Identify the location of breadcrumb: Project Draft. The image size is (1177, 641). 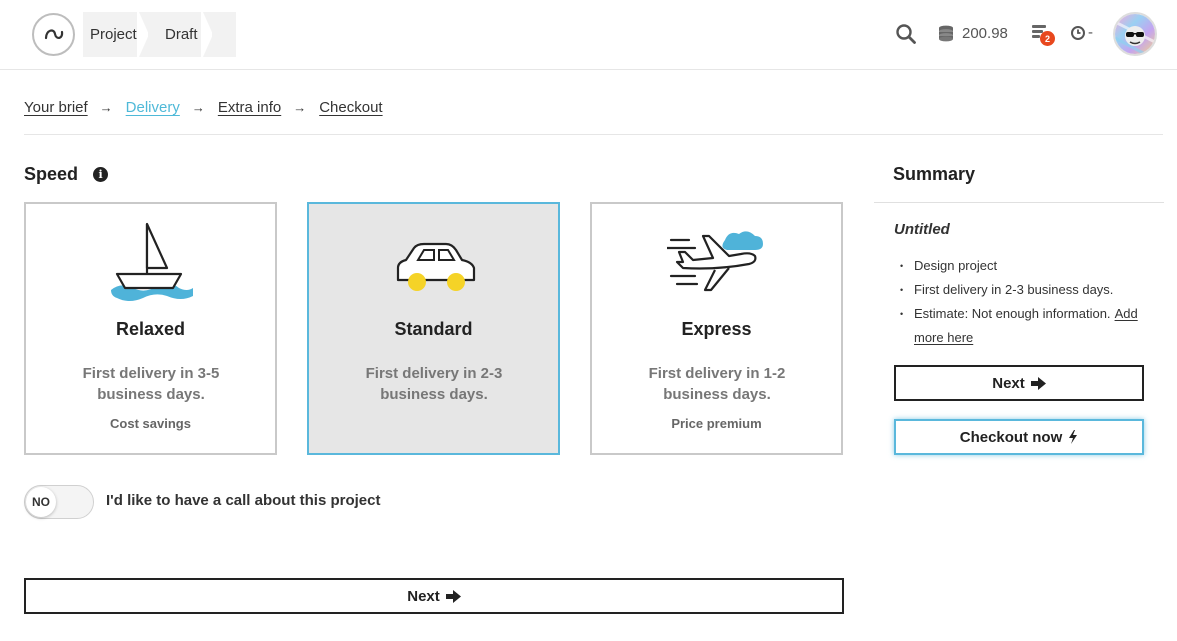
(159, 34).